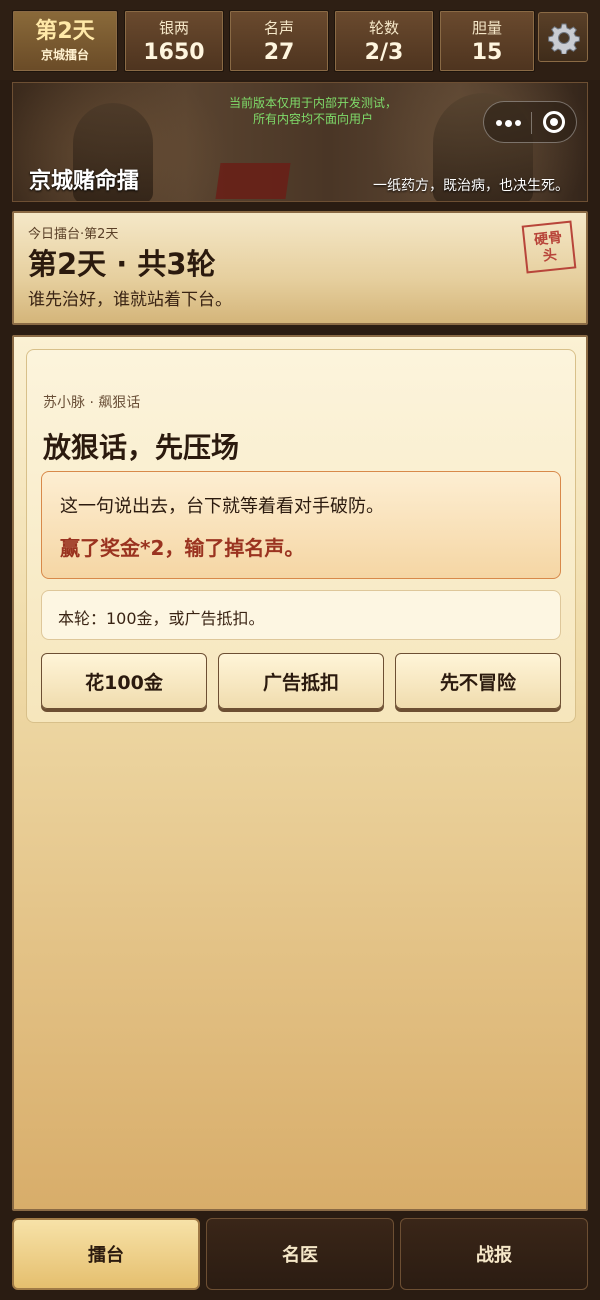 The height and width of the screenshot is (1300, 600). Describe the element at coordinates (313, 111) in the screenshot. I see `dev-test-notice: 当前版本仅用于内部开发测试， 所有内容均不面向用户` at that location.